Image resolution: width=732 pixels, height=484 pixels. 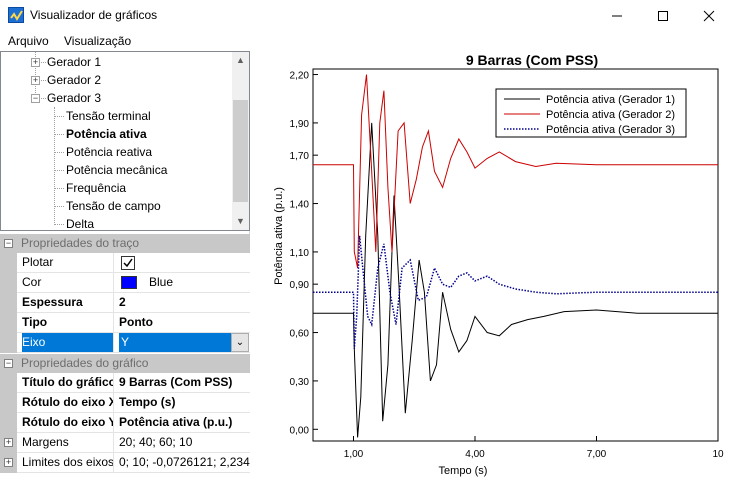 I want to click on close-button, so click(x=709, y=15).